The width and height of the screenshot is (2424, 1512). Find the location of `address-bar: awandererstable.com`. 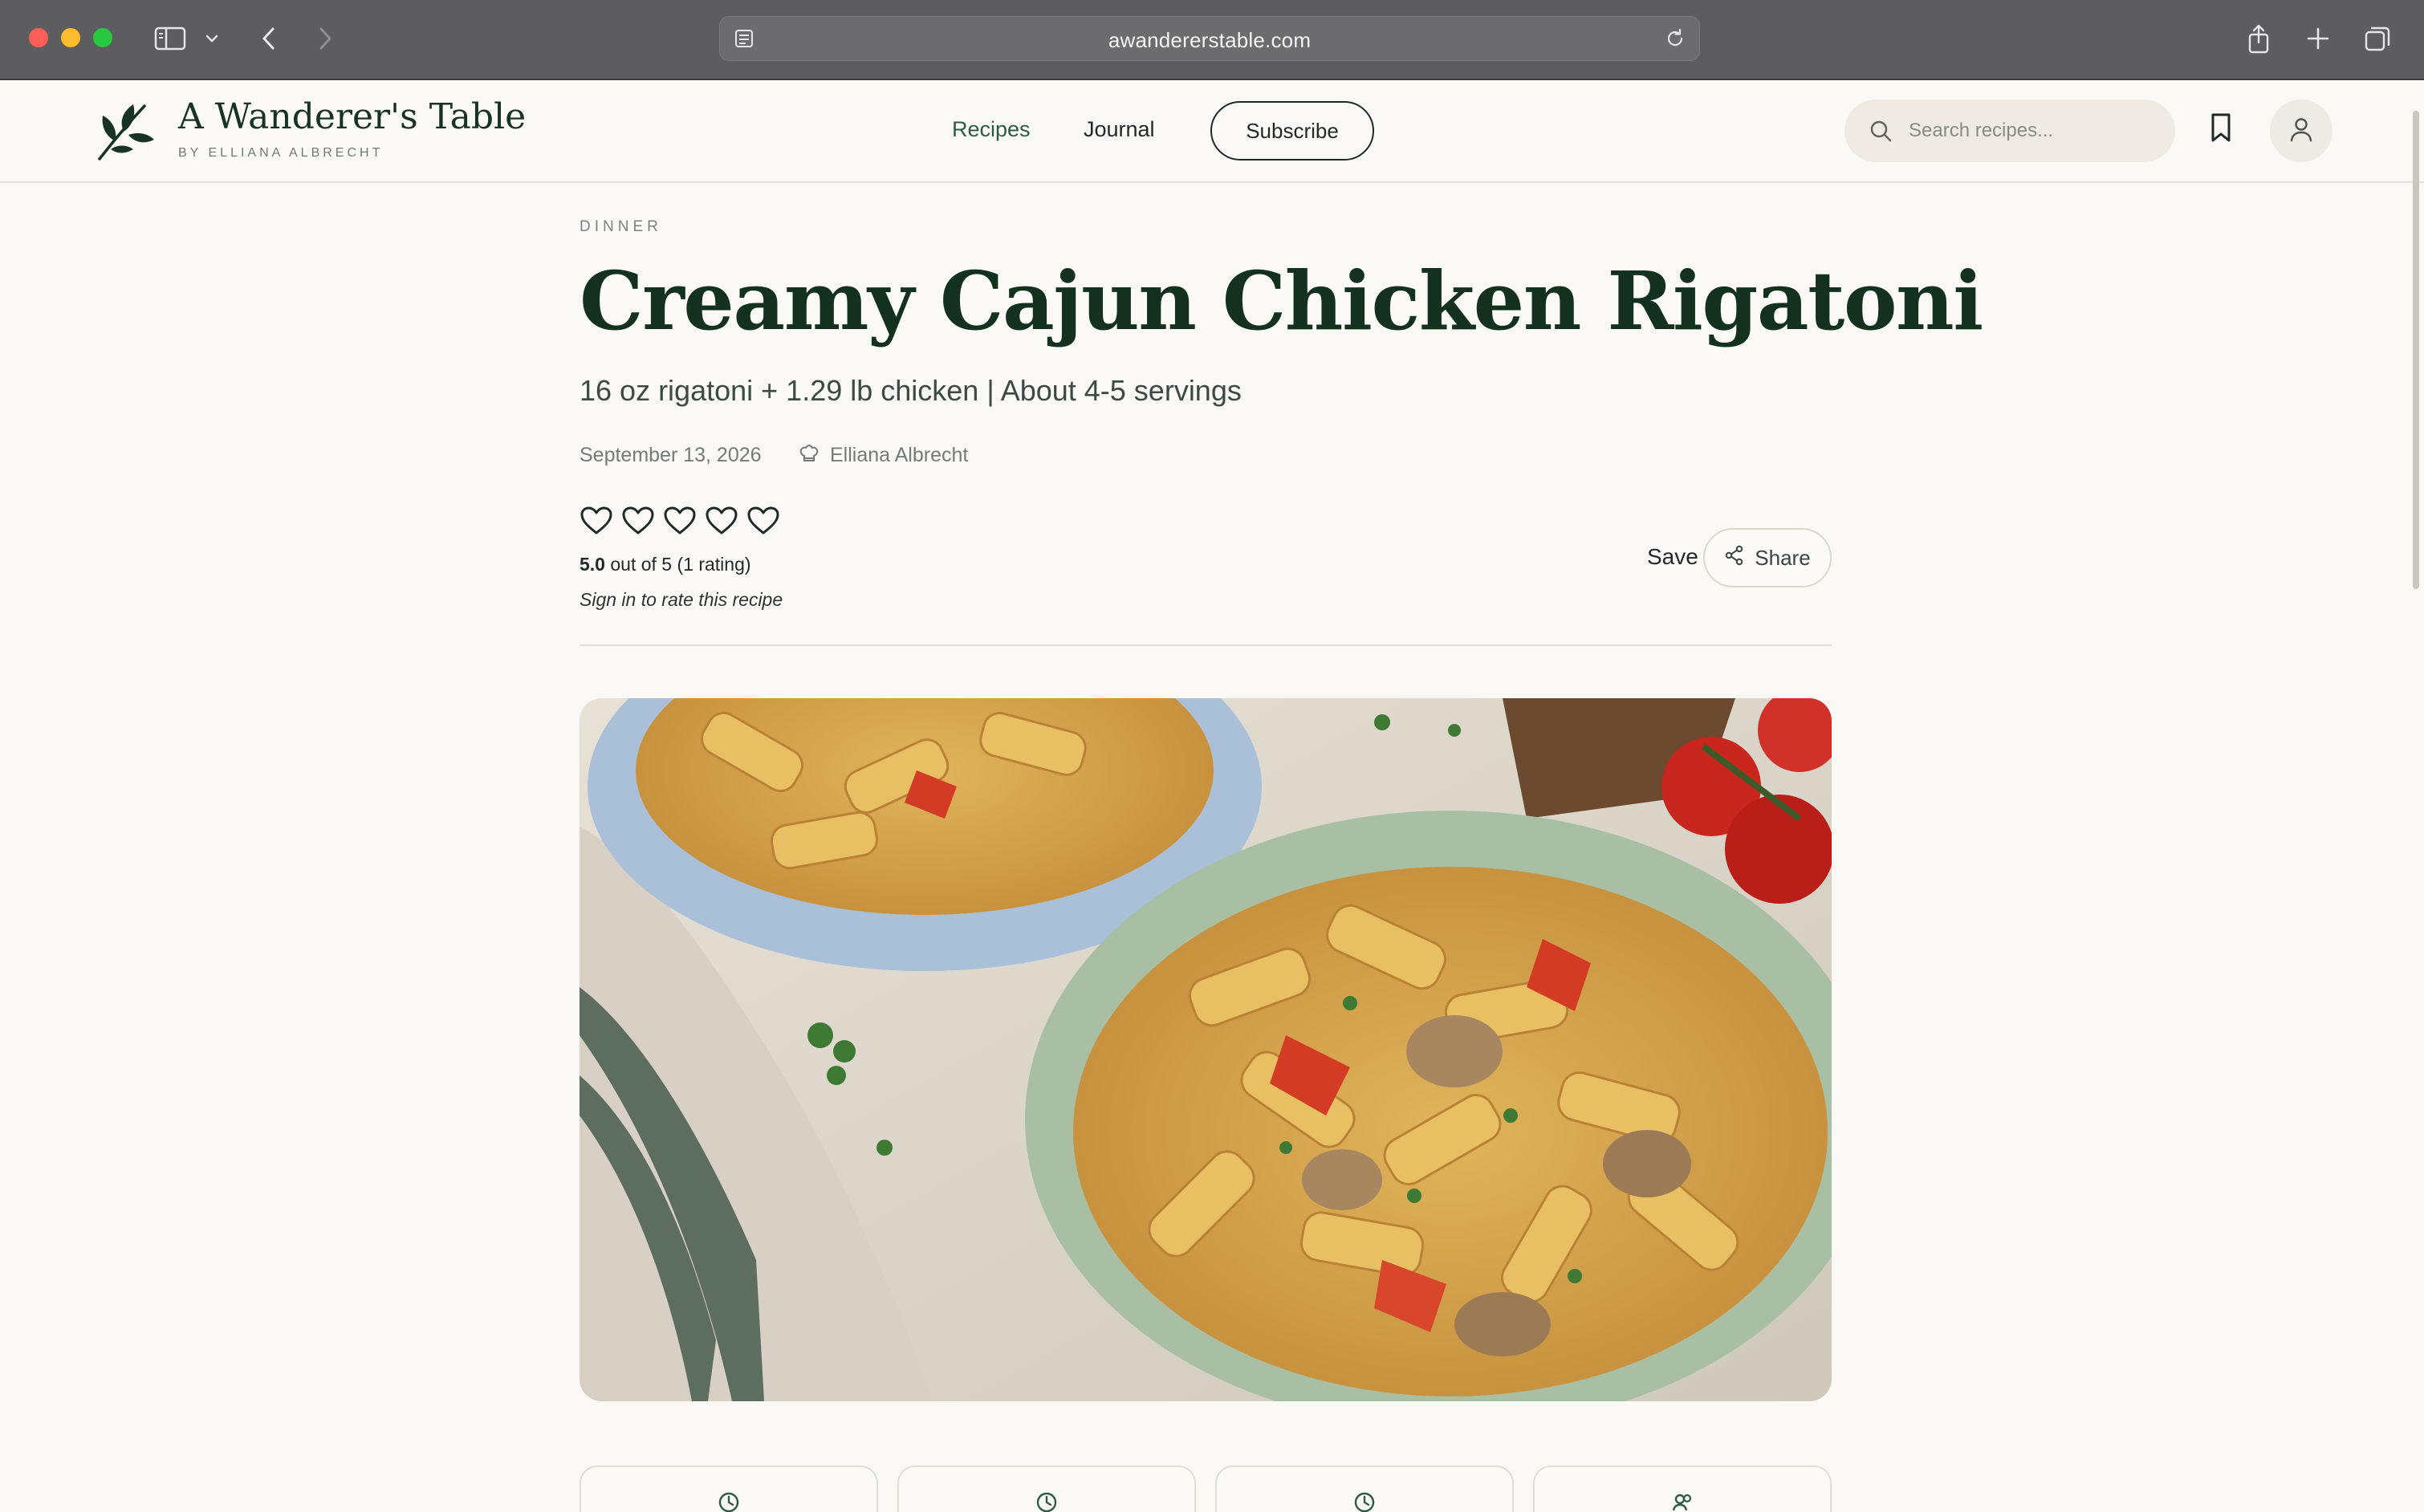

address-bar: awandererstable.com is located at coordinates (1209, 38).